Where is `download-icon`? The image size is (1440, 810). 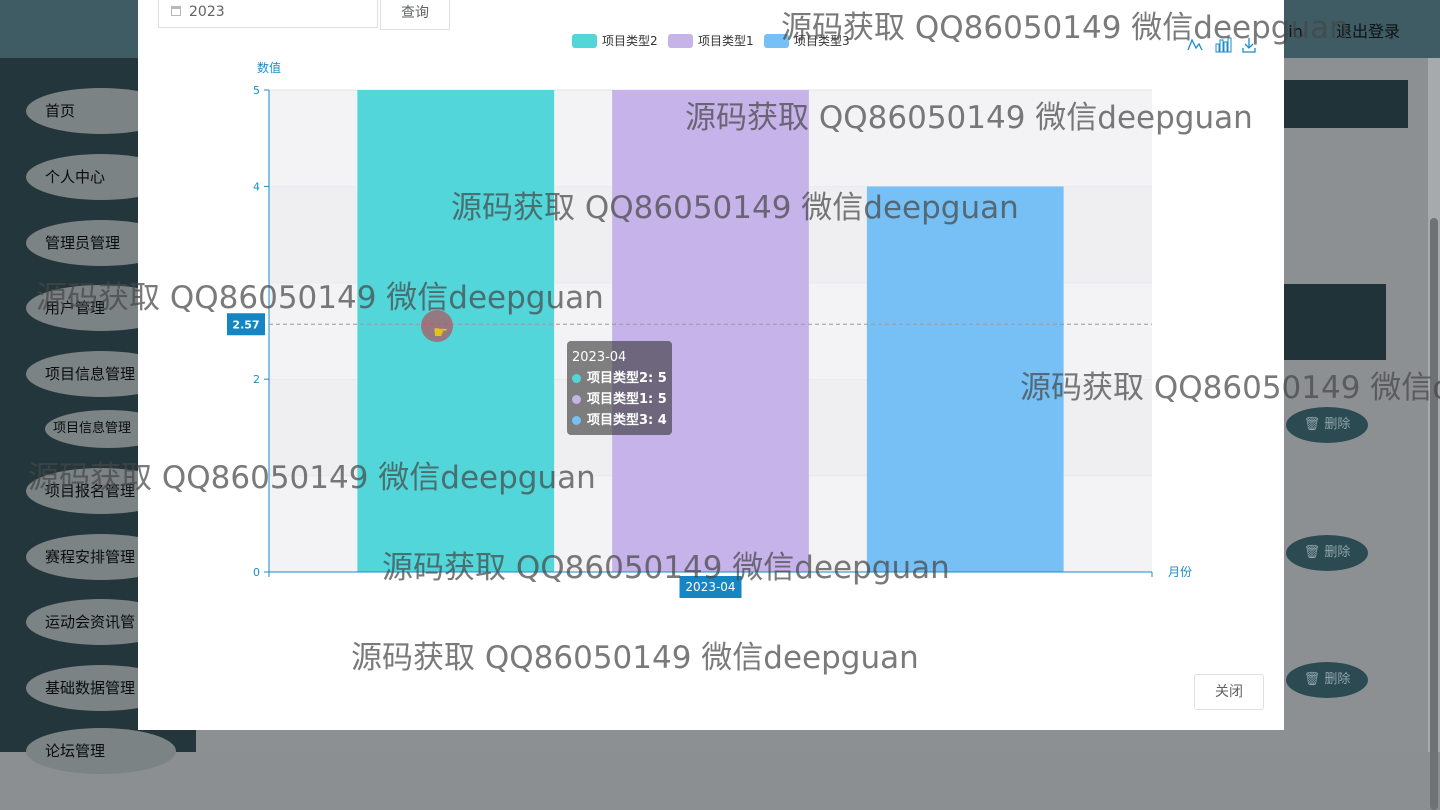
download-icon is located at coordinates (1249, 45).